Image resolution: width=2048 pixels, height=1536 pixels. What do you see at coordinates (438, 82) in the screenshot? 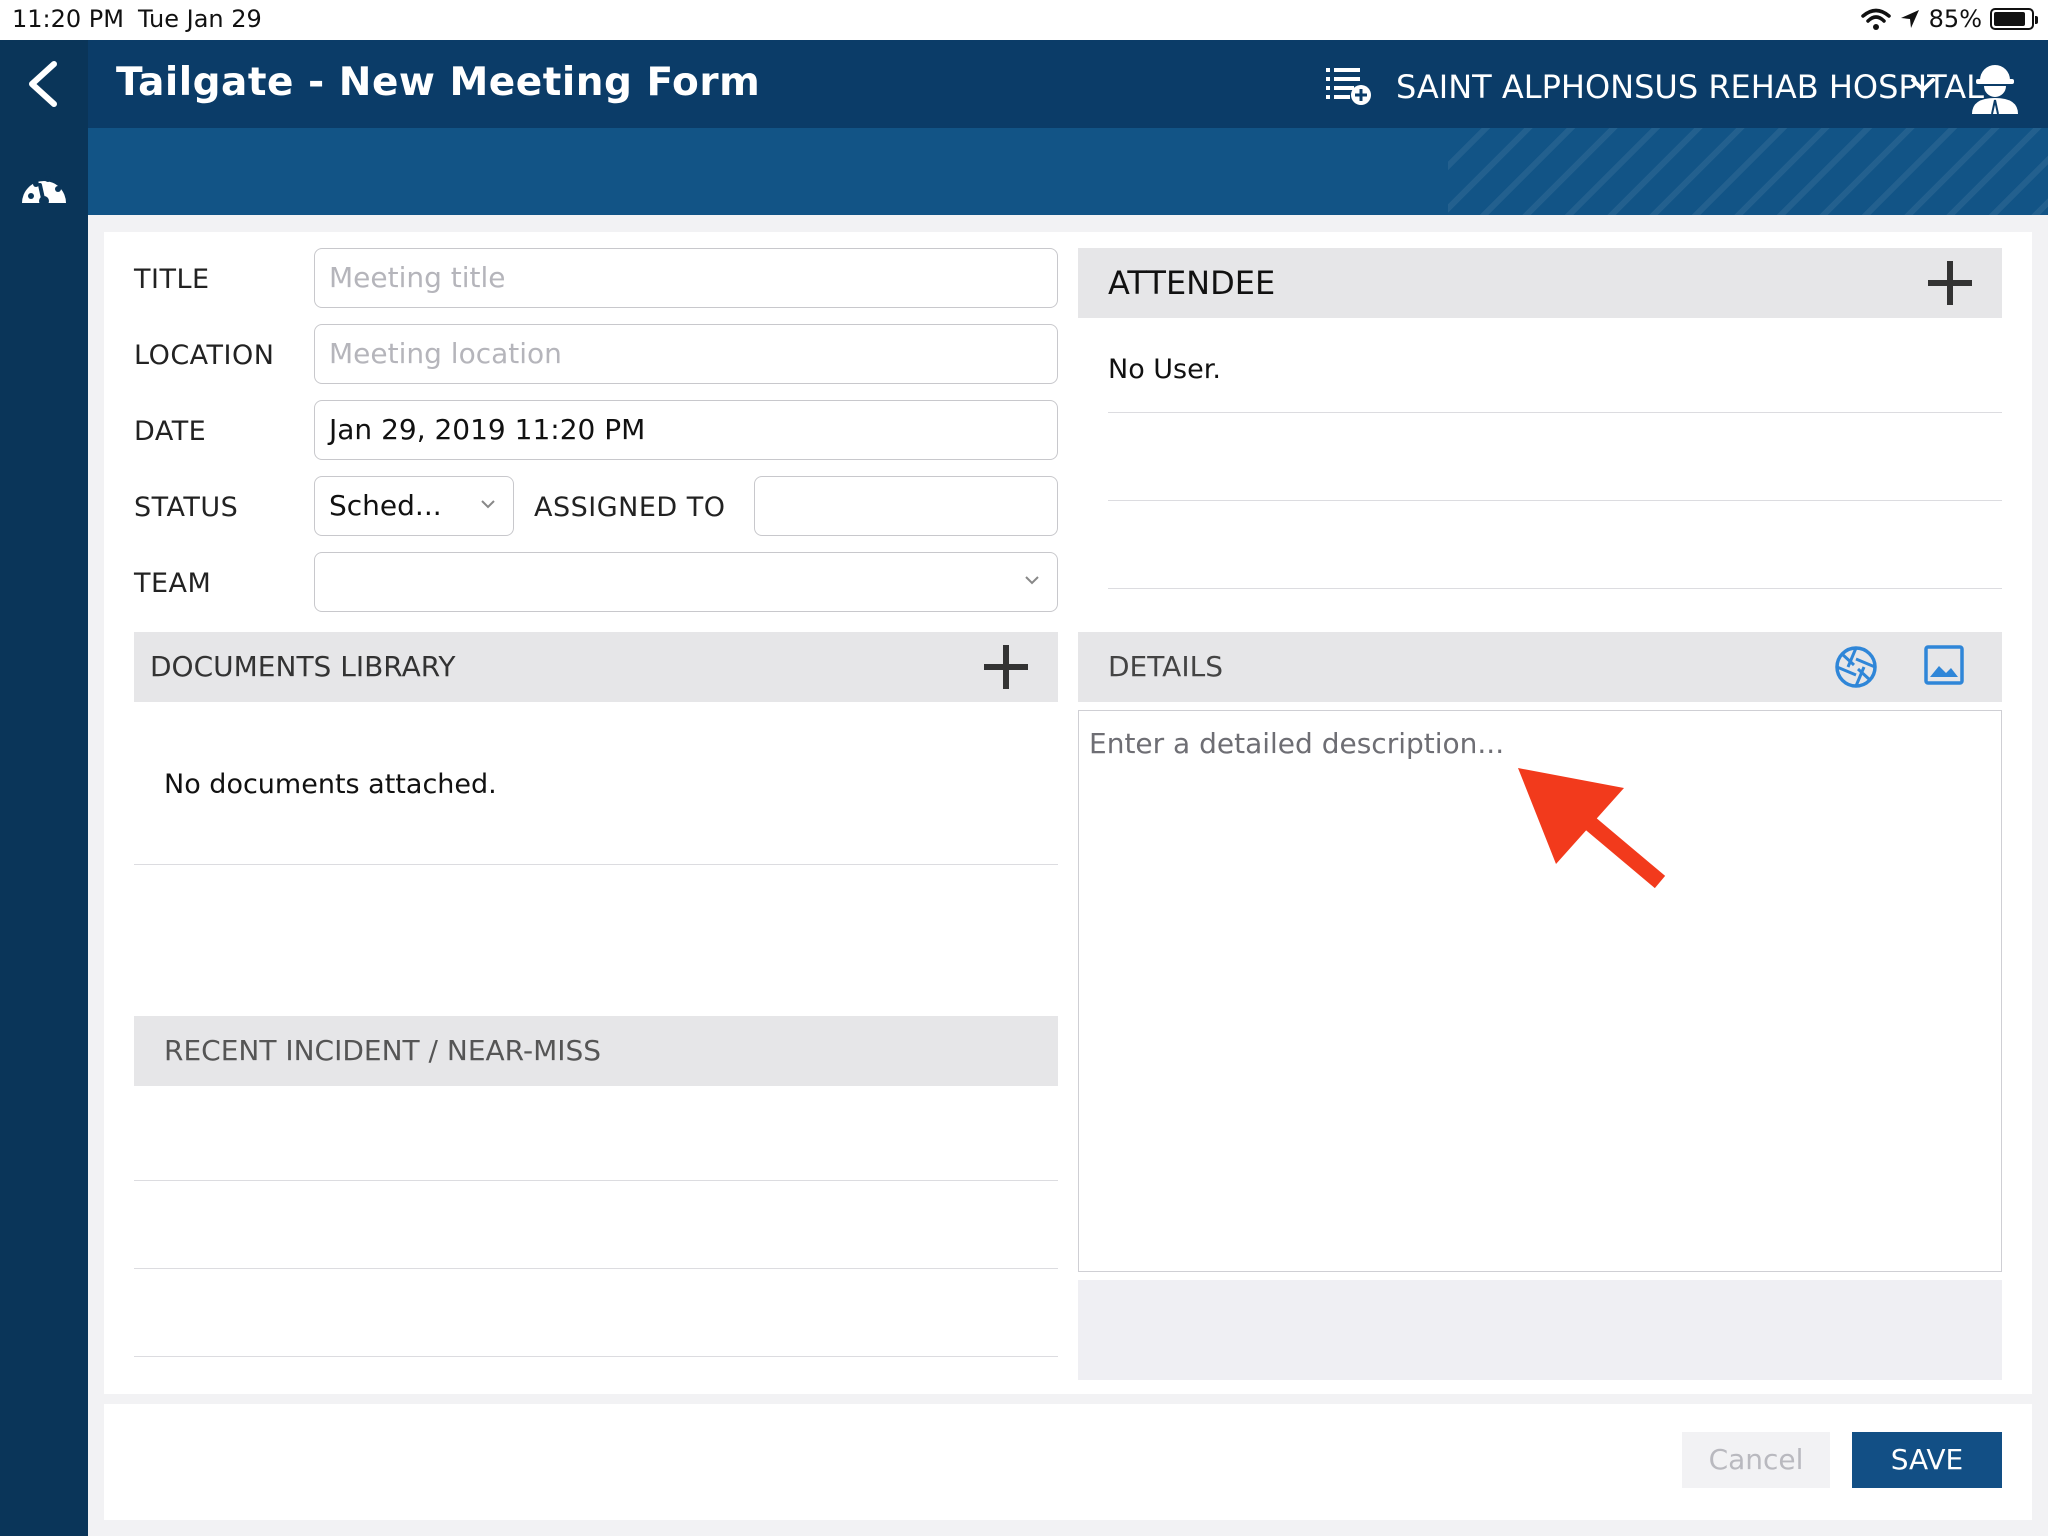
I see `page-title: Tailgate - New Meeting Form` at bounding box center [438, 82].